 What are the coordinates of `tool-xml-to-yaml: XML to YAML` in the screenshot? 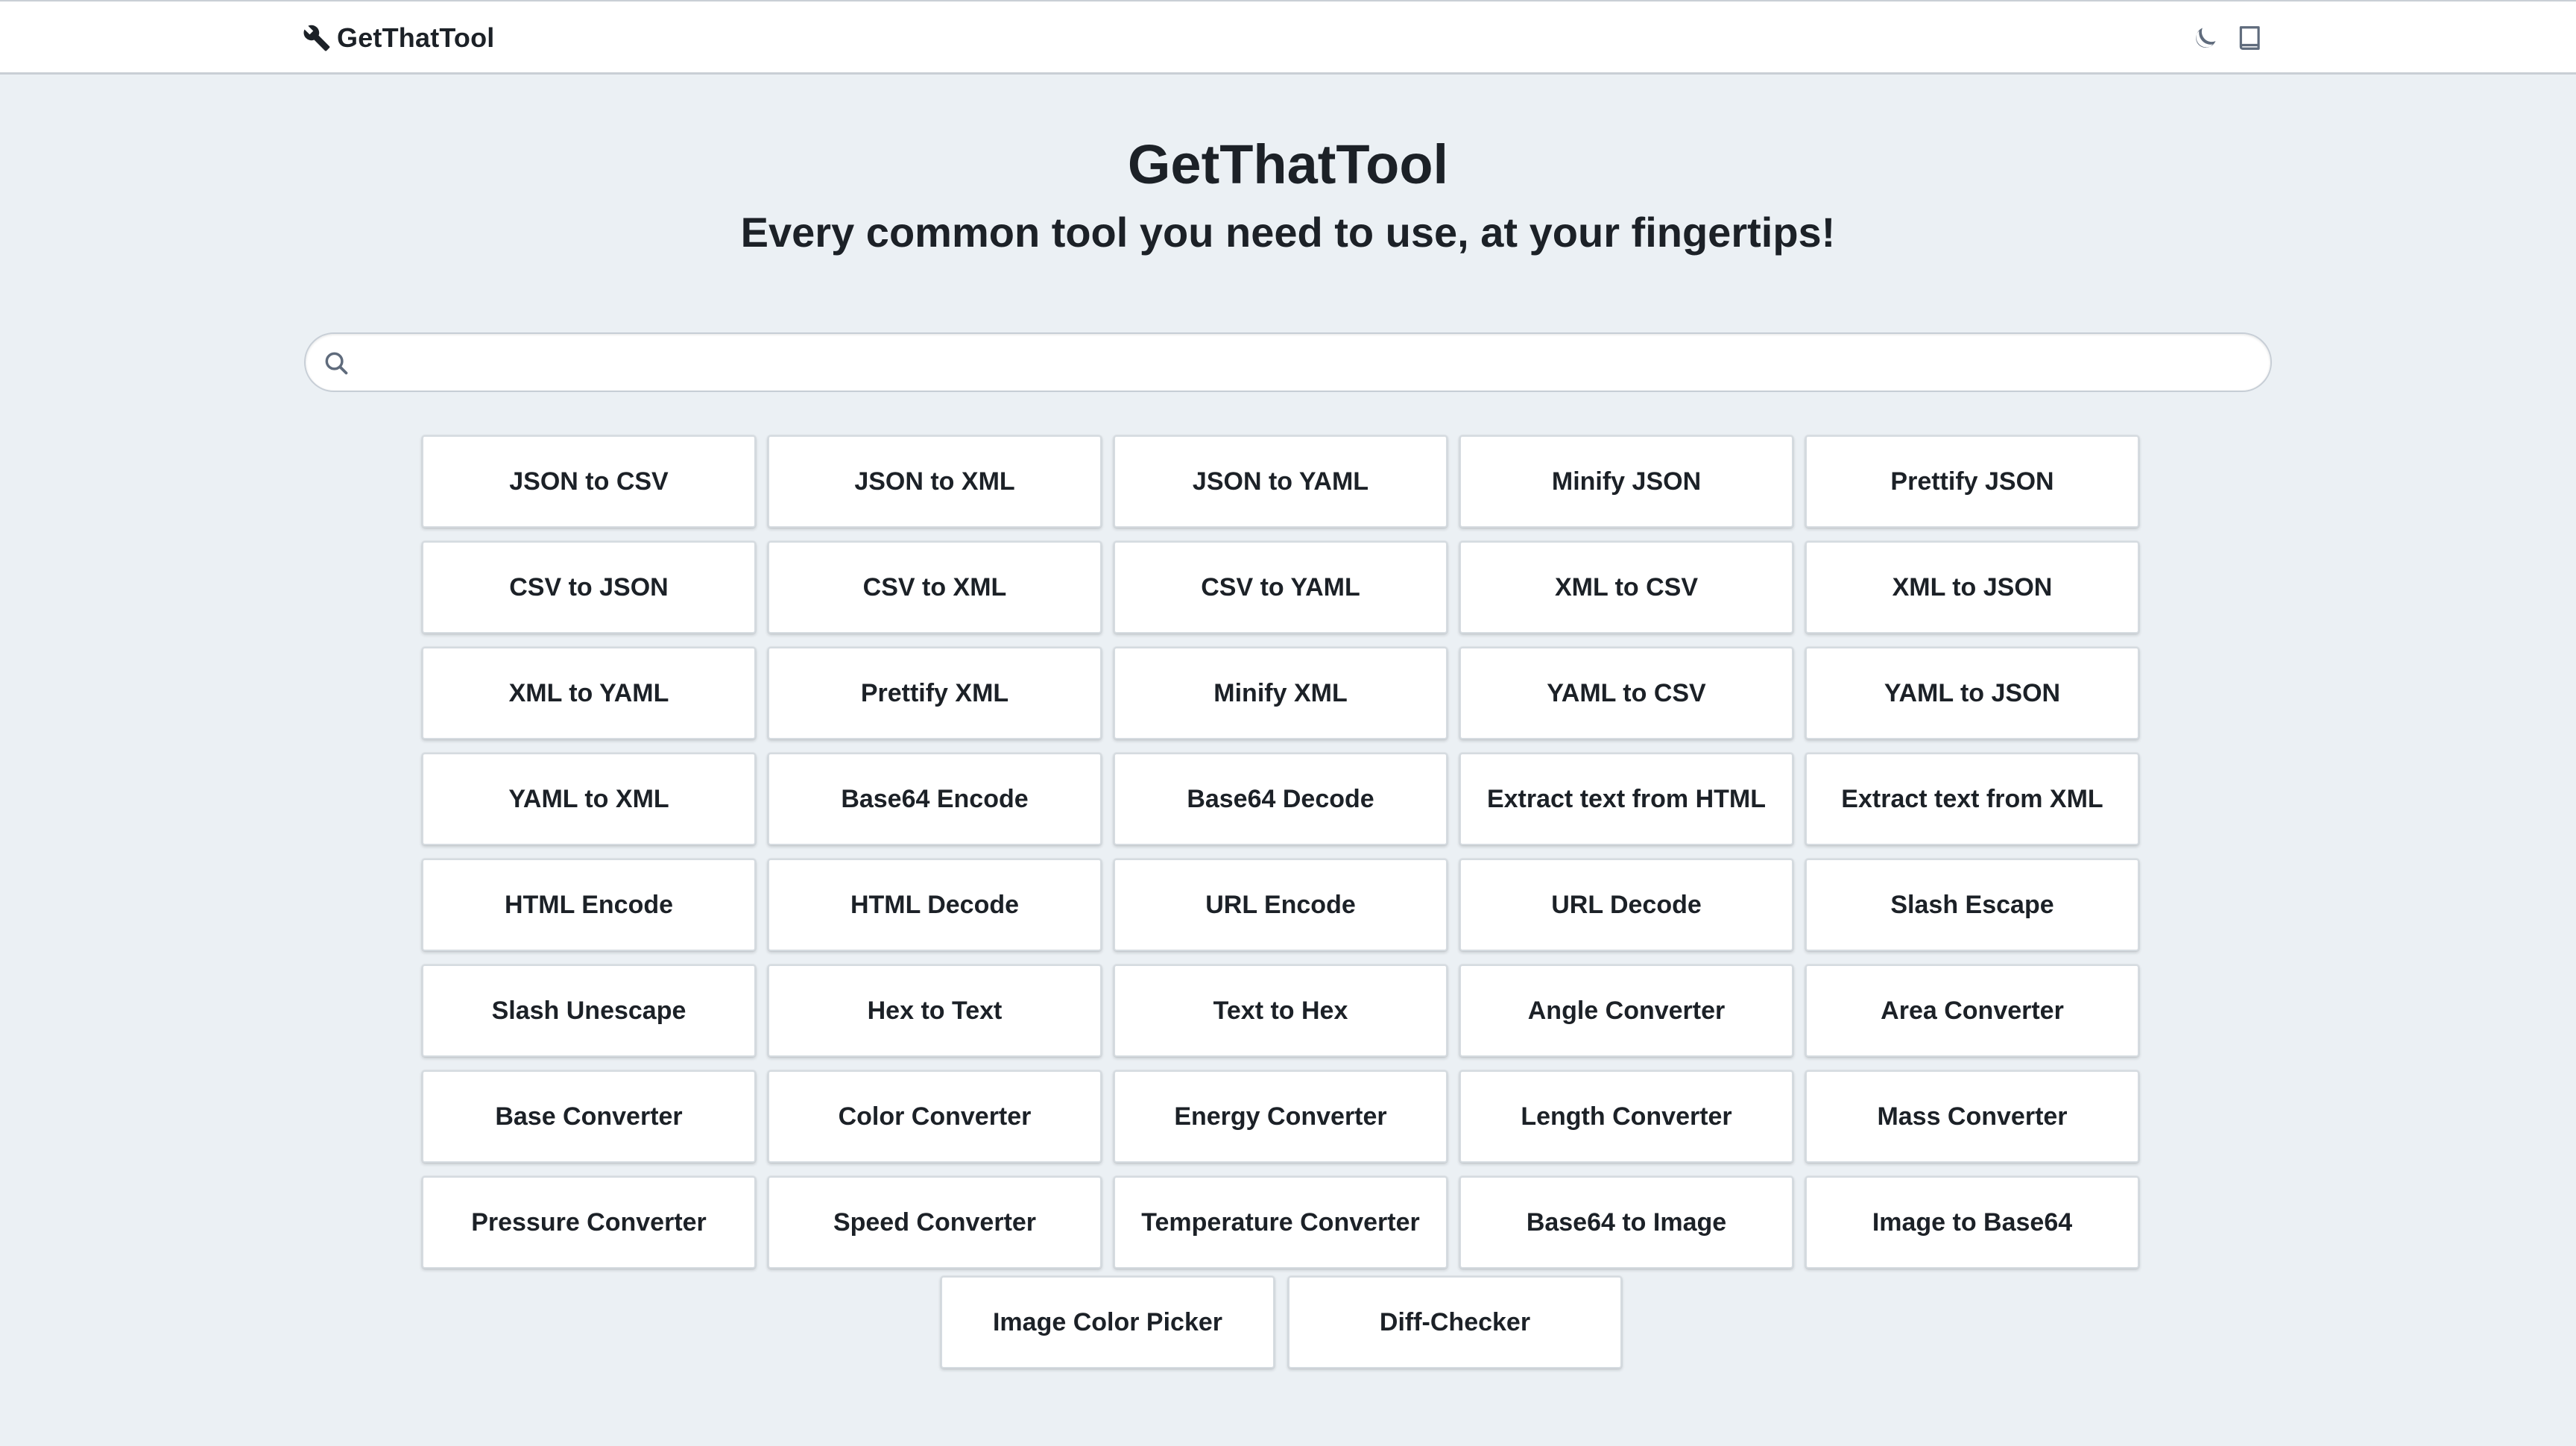 It's located at (589, 693).